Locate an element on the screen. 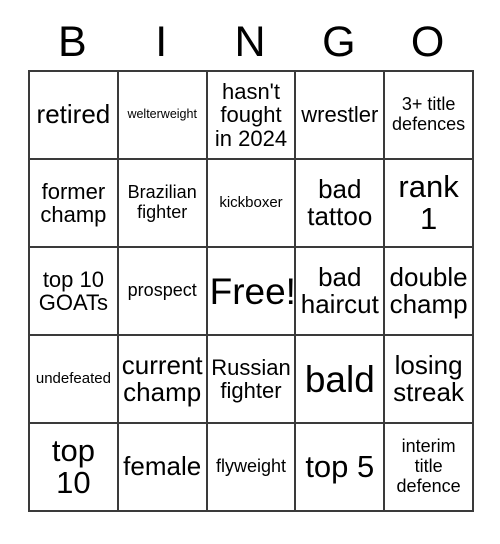 This screenshot has height=544, width=500. bingo-cell-label: Russian fighter is located at coordinates (251, 378).